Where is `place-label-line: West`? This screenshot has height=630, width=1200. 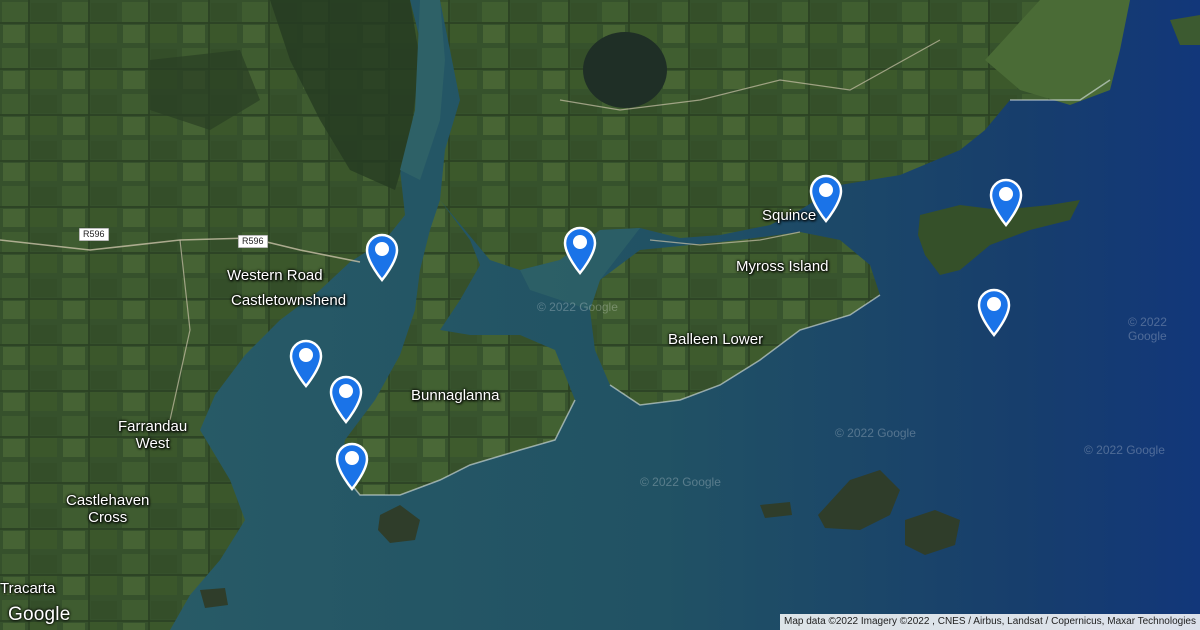 place-label-line: West is located at coordinates (152, 443).